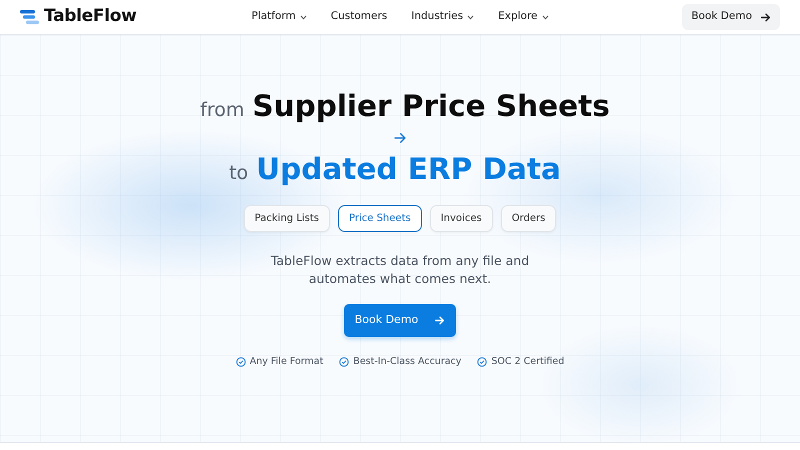 The height and width of the screenshot is (450, 800). I want to click on brand-name: TableFlow, so click(90, 17).